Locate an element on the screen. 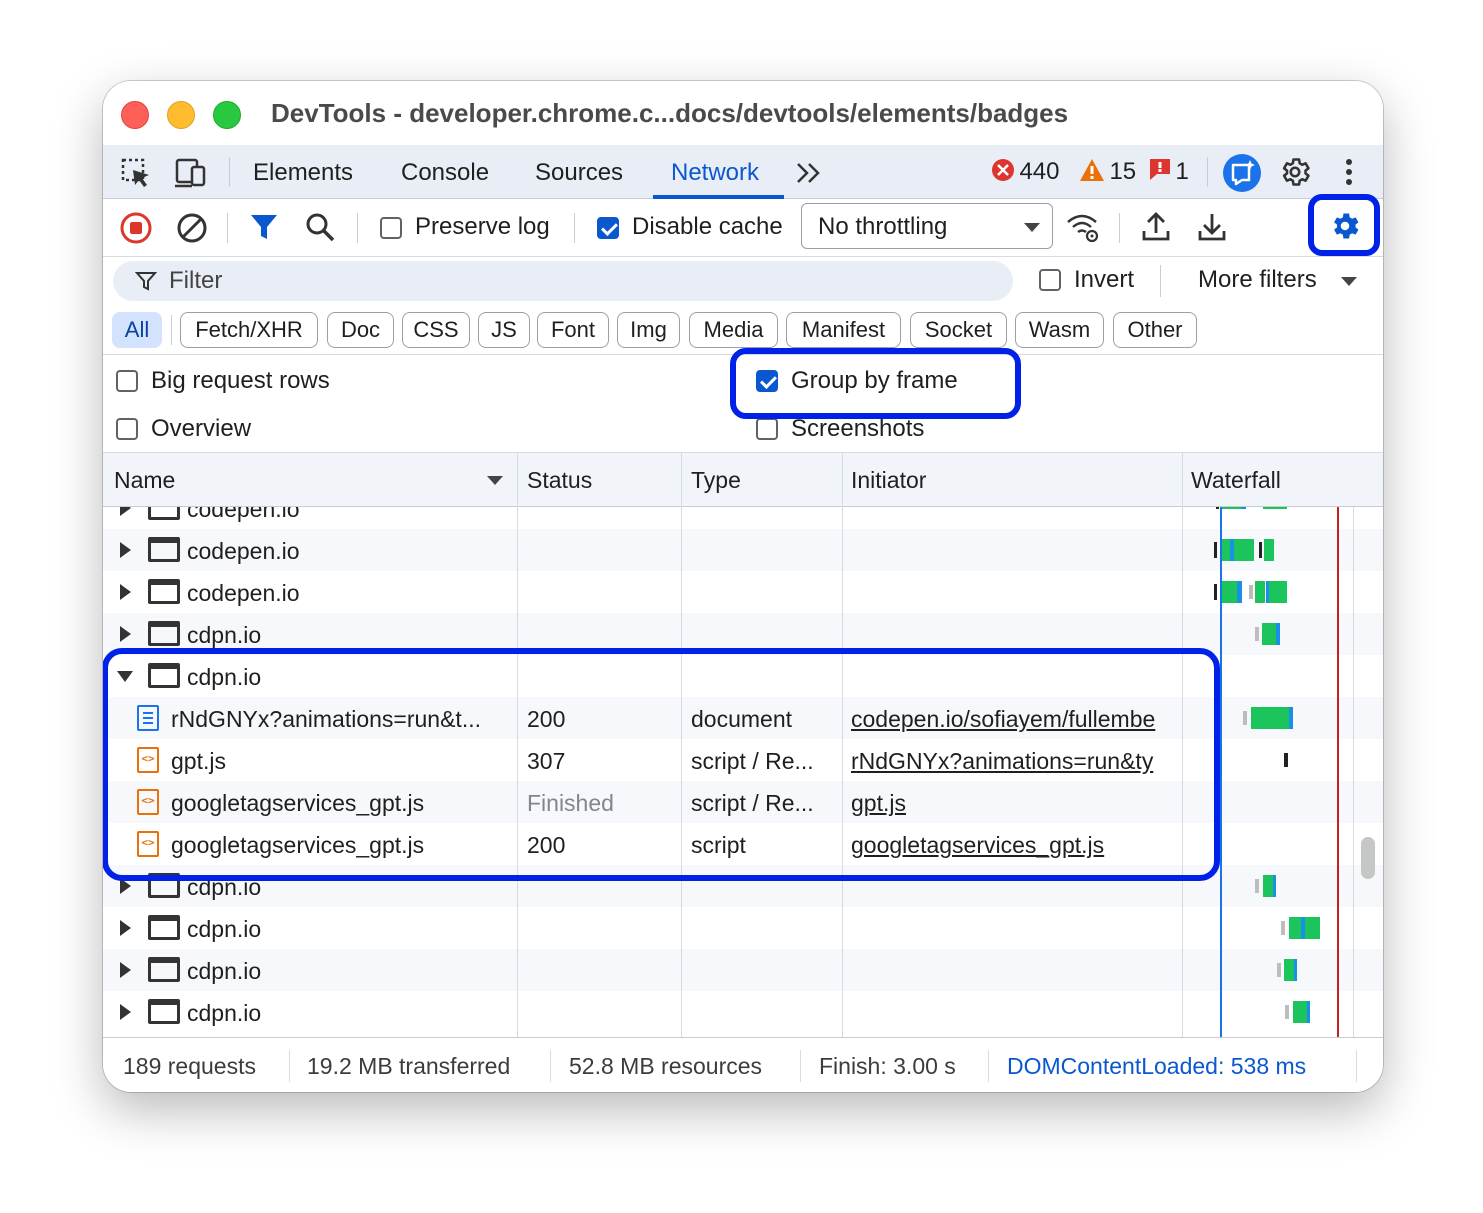 This screenshot has width=1483, height=1213. request-name: googletagservices_gpt.js is located at coordinates (298, 845).